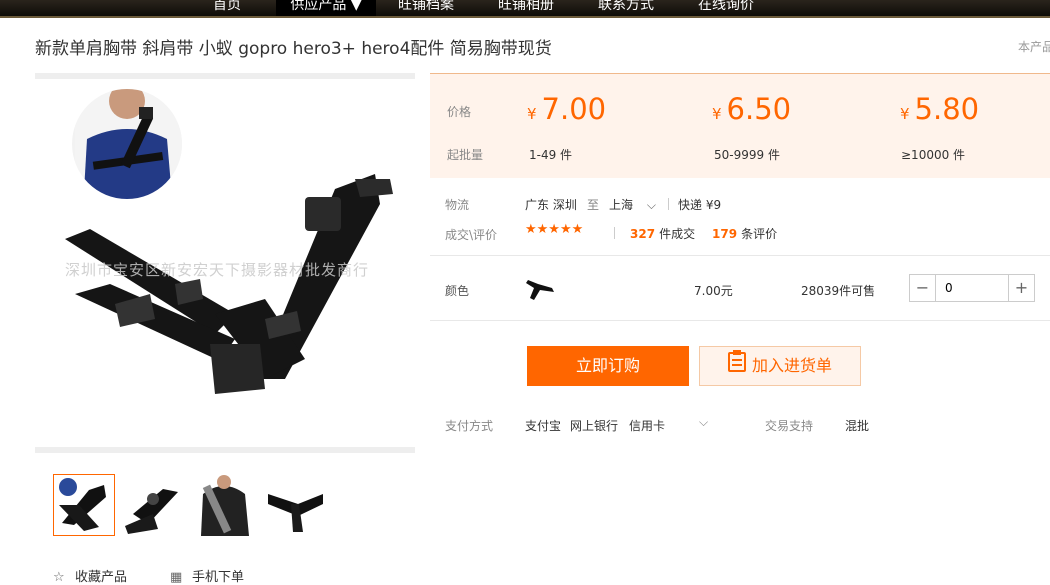 The height and width of the screenshot is (585, 1050). Describe the element at coordinates (759, 234) in the screenshot. I see `reviews-text: 条评价` at that location.